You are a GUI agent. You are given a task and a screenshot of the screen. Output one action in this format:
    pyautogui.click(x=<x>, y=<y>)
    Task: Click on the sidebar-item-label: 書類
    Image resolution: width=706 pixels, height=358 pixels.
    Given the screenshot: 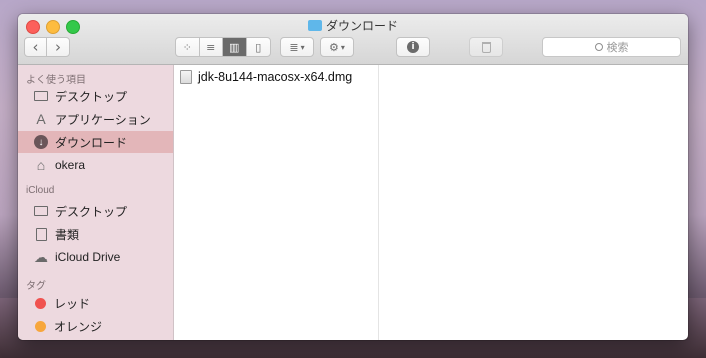 What is the action you would take?
    pyautogui.click(x=67, y=234)
    